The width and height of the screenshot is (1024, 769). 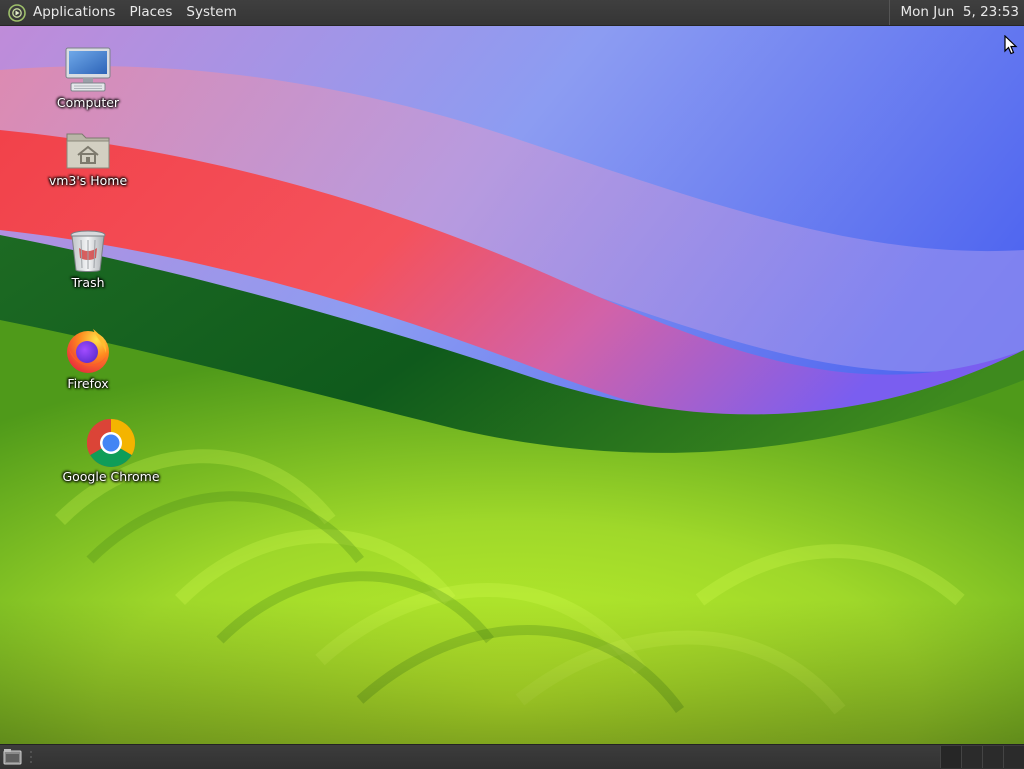 What do you see at coordinates (31, 757) in the screenshot?
I see `panel-grip` at bounding box center [31, 757].